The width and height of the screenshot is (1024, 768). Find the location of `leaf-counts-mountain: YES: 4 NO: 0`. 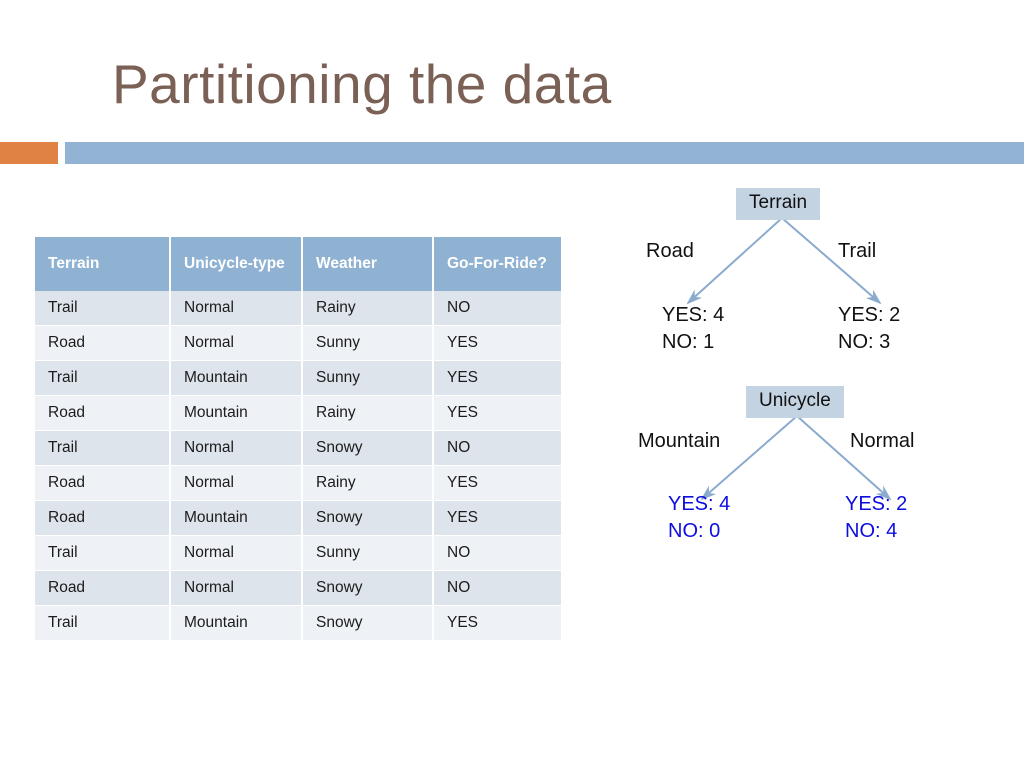

leaf-counts-mountain: YES: 4 NO: 0 is located at coordinates (699, 517).